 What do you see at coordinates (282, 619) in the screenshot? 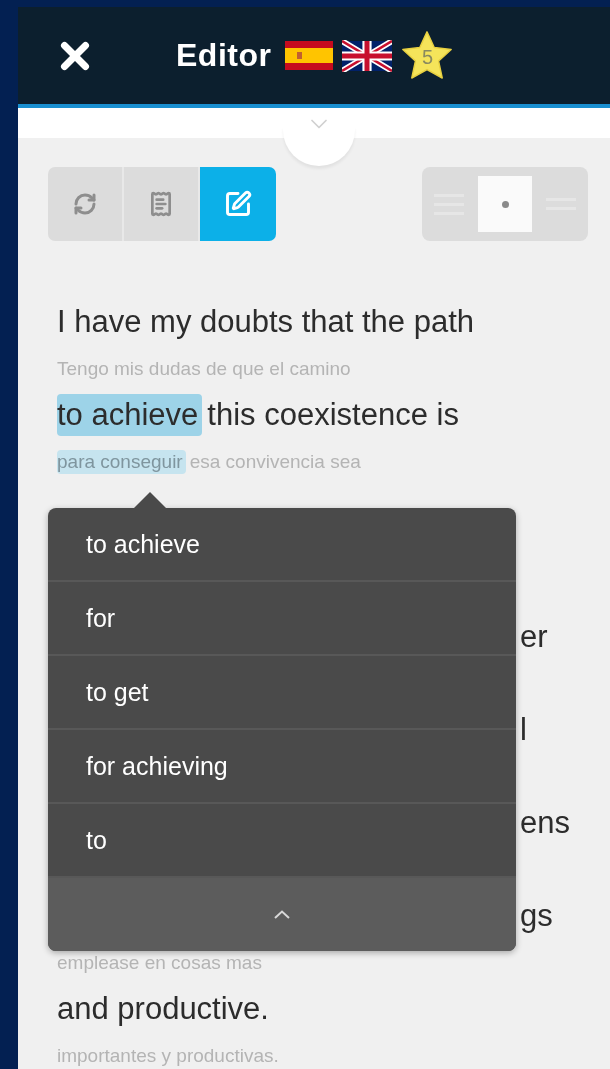
I see `suggestion-option: for` at bounding box center [282, 619].